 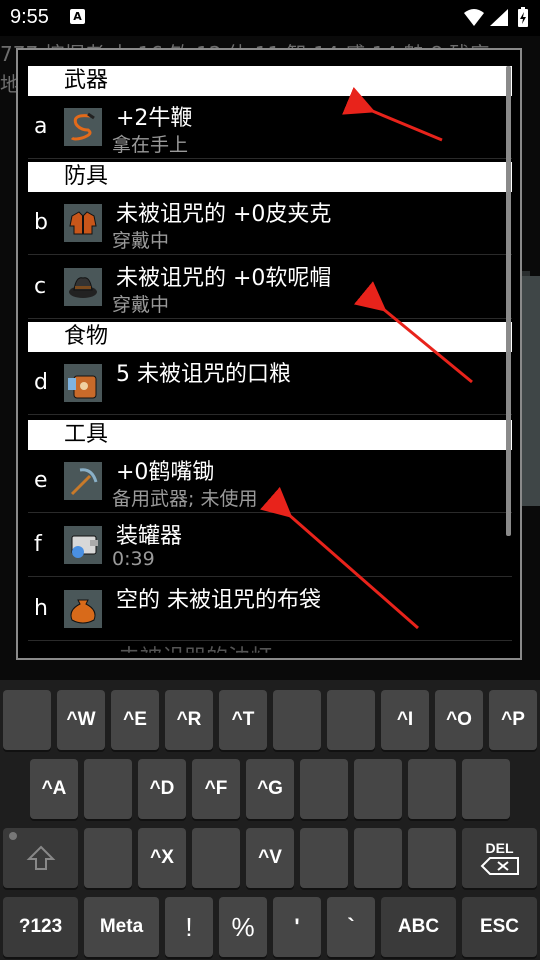 I want to click on key-ctrl-e: ^E, so click(x=135, y=720).